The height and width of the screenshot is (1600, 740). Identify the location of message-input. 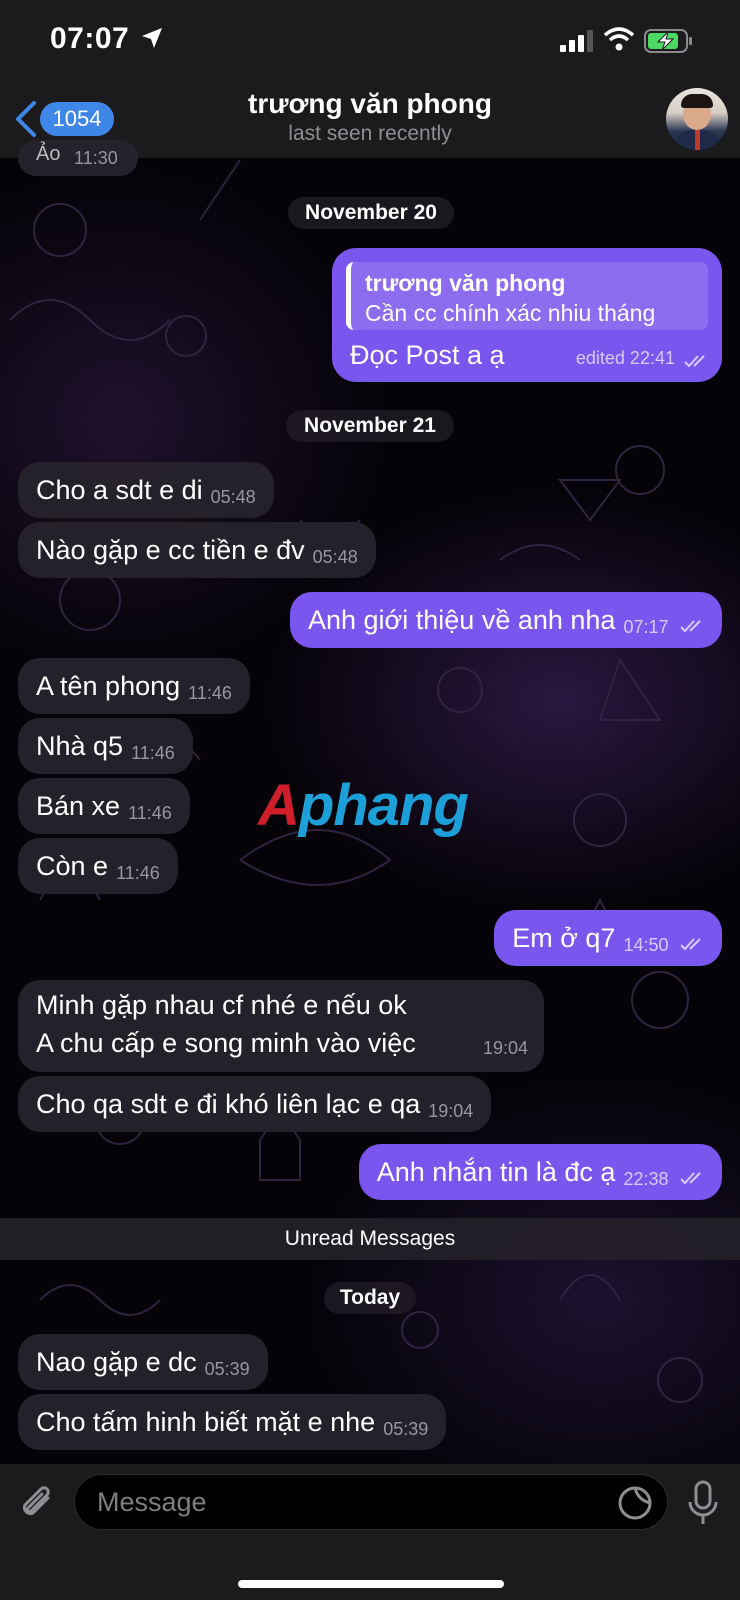
(371, 1502).